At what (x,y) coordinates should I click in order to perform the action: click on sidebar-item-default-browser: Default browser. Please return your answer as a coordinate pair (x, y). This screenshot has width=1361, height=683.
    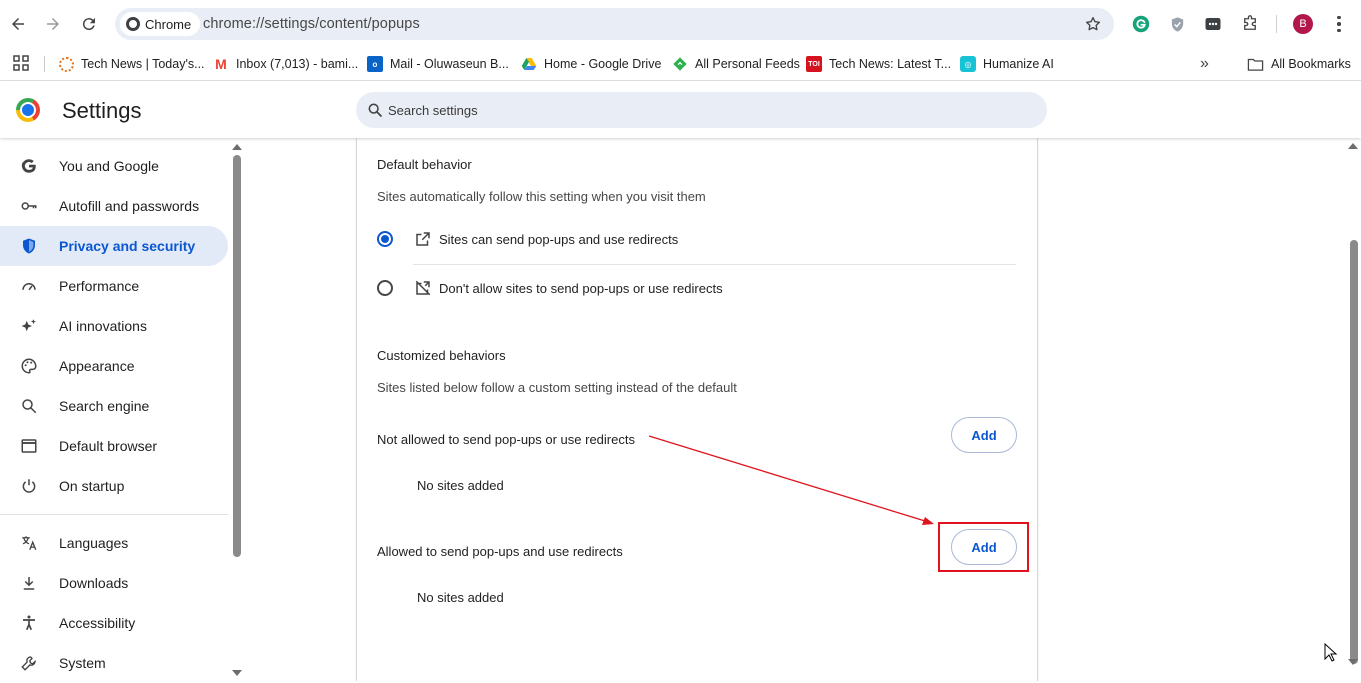
    Looking at the image, I should click on (114, 446).